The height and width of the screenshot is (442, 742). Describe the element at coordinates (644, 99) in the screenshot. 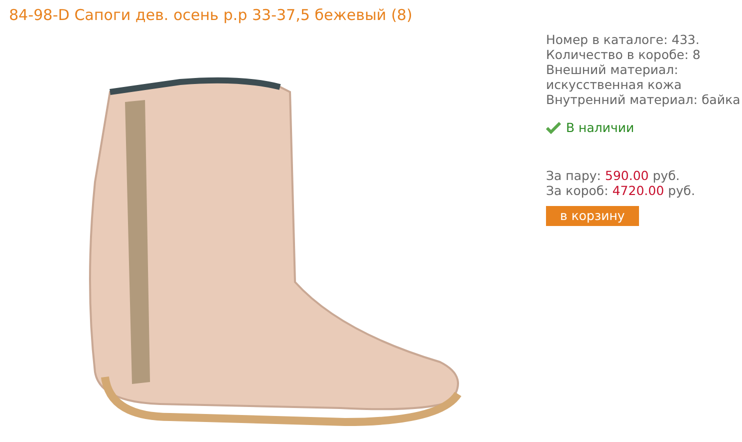

I see `spec-text: Внутренний материал: байка` at that location.